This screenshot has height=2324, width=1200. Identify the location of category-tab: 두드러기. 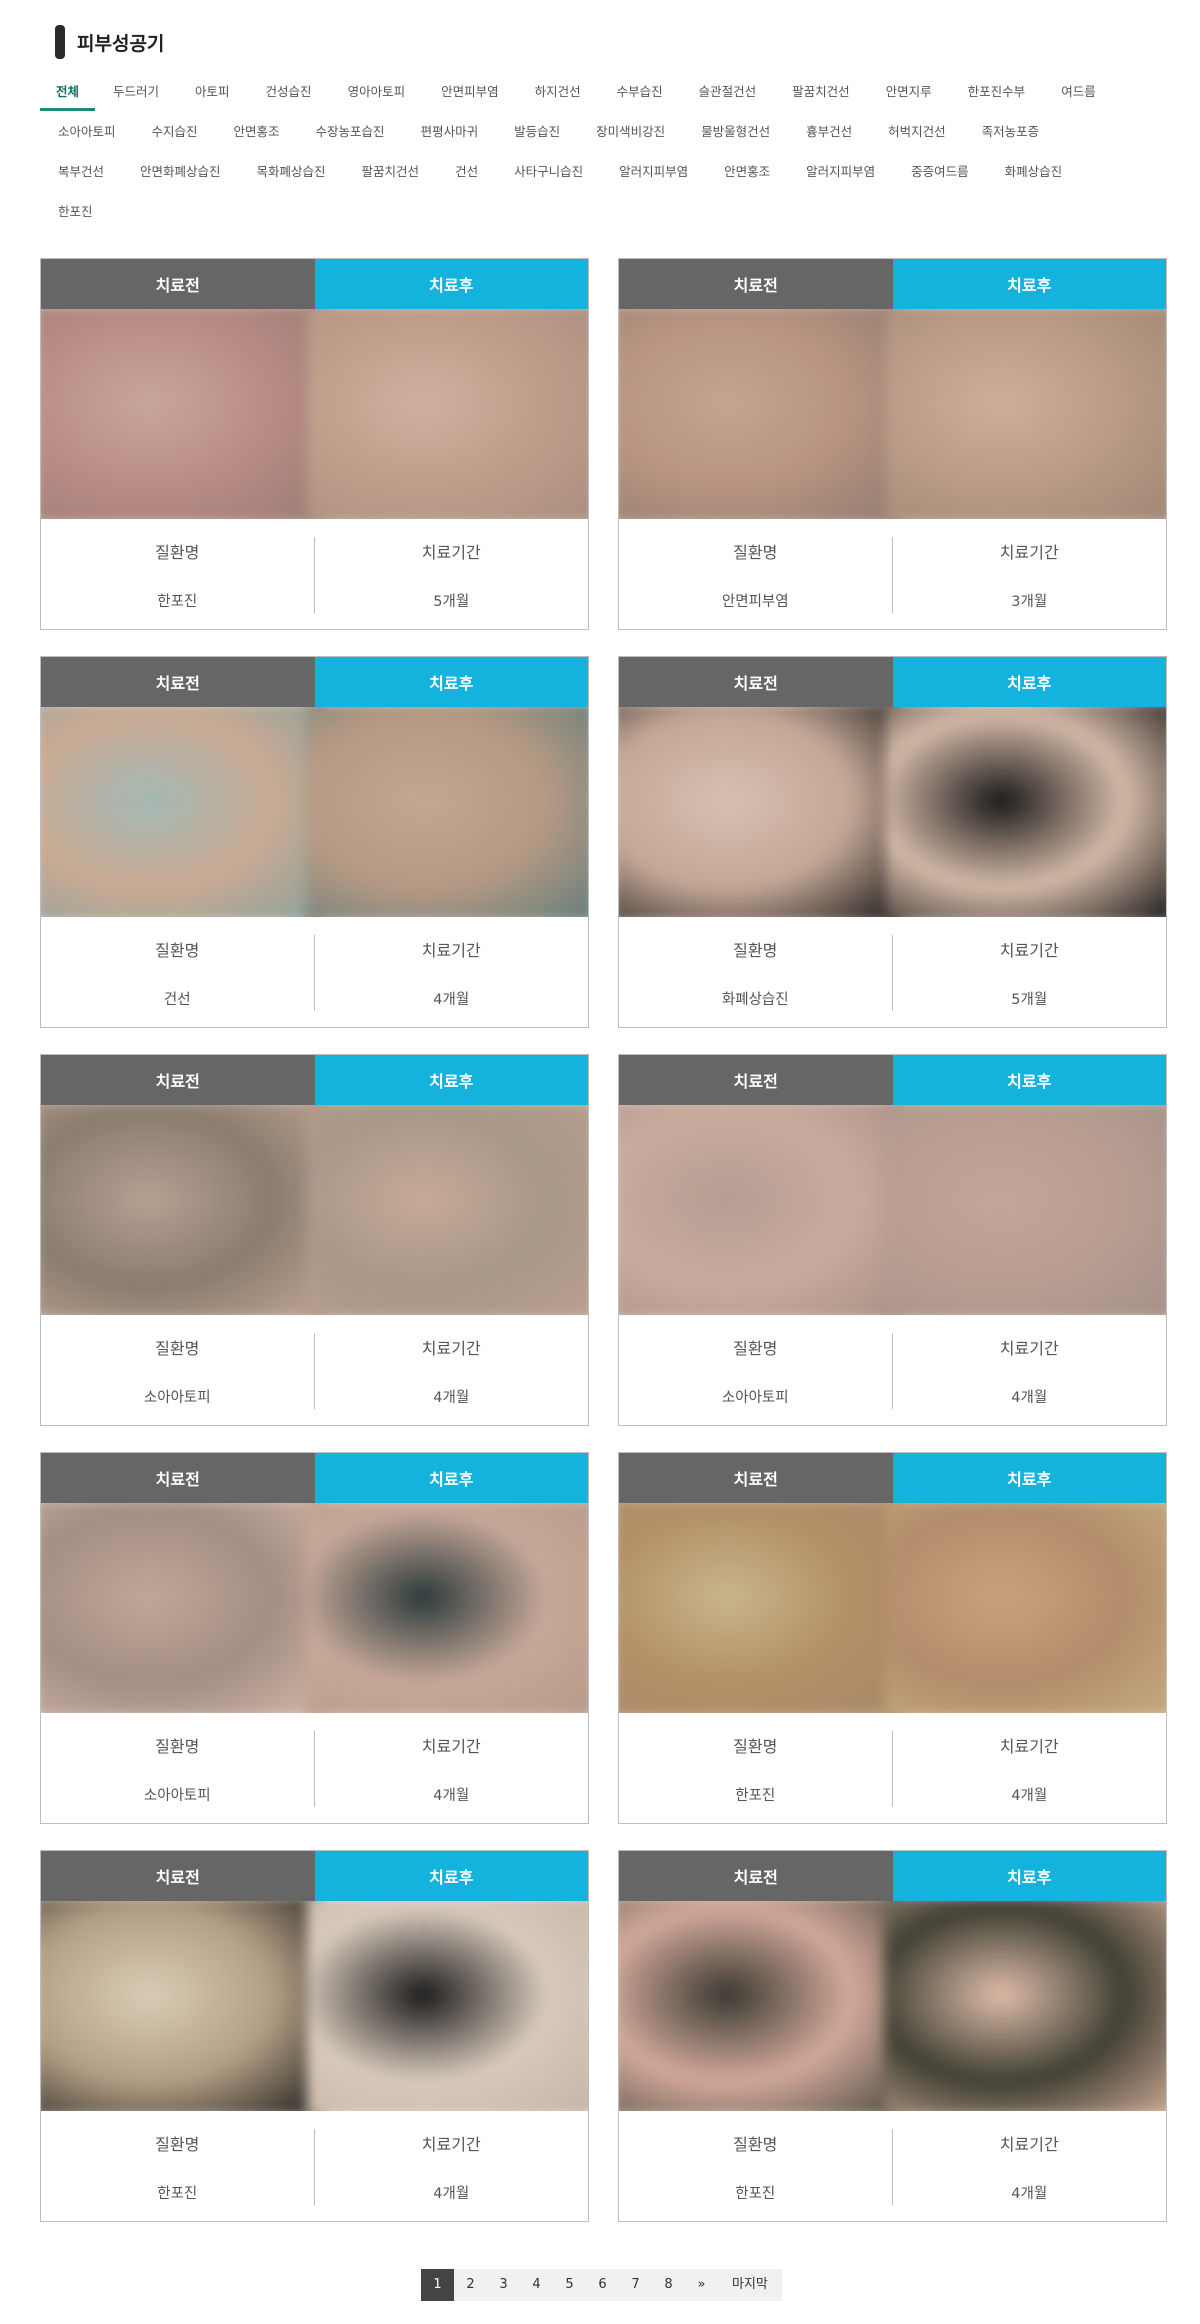
(136, 92).